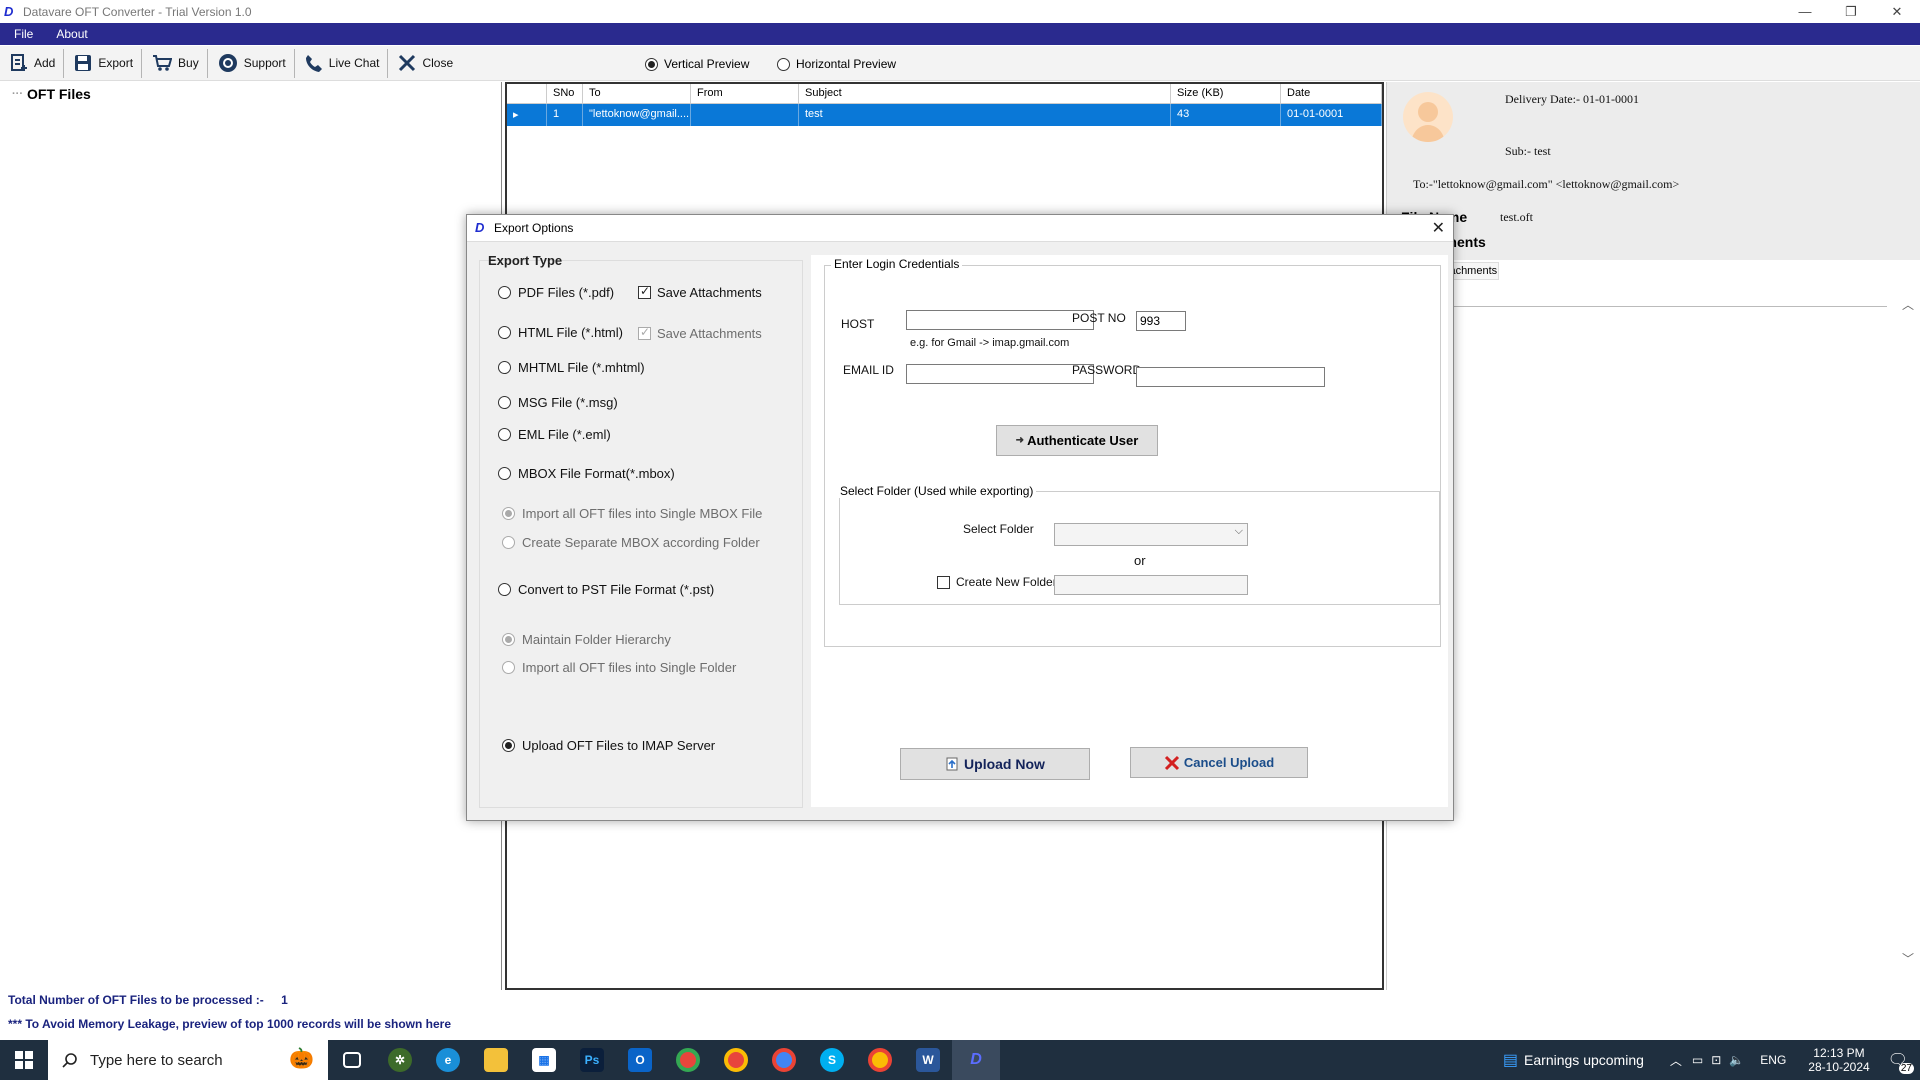  Describe the element at coordinates (1161, 321) in the screenshot. I see `port-input: 993` at that location.